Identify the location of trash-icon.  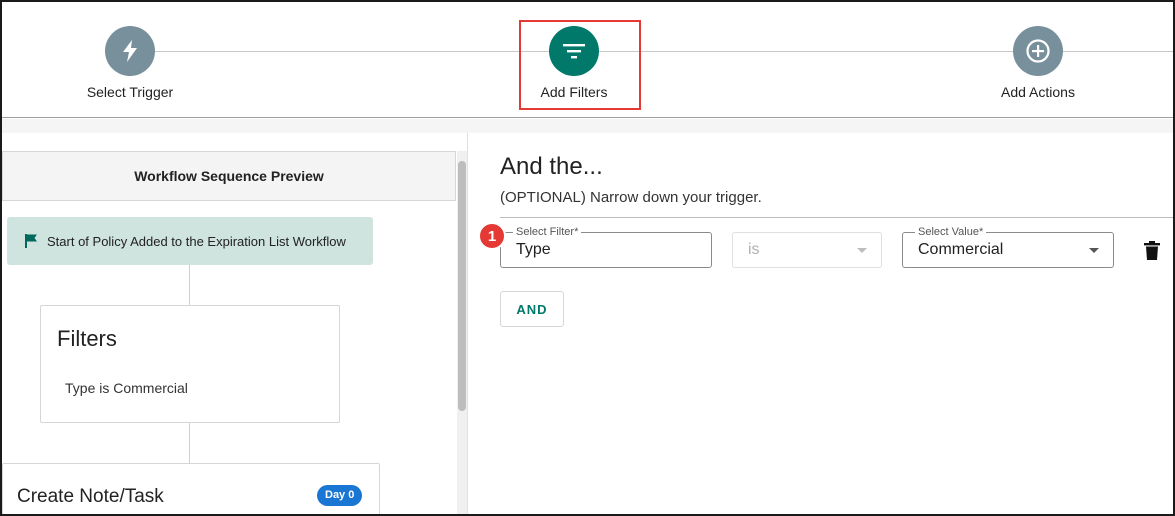
(1152, 250).